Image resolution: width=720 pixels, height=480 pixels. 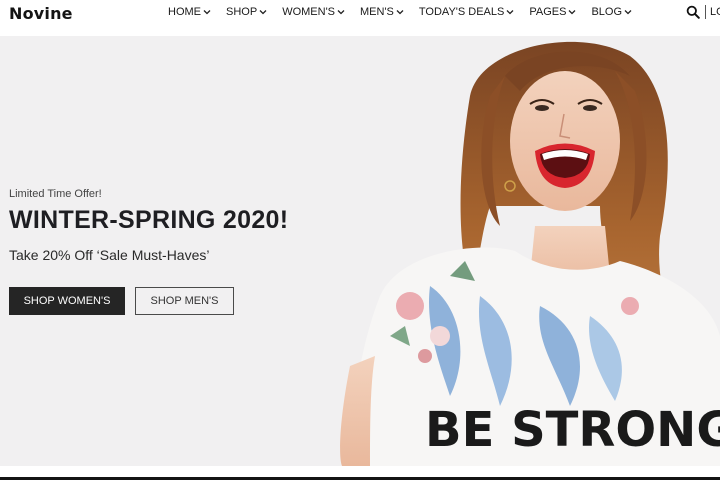 What do you see at coordinates (55, 194) in the screenshot?
I see `hero-eyebrow: Limited Time Offer!` at bounding box center [55, 194].